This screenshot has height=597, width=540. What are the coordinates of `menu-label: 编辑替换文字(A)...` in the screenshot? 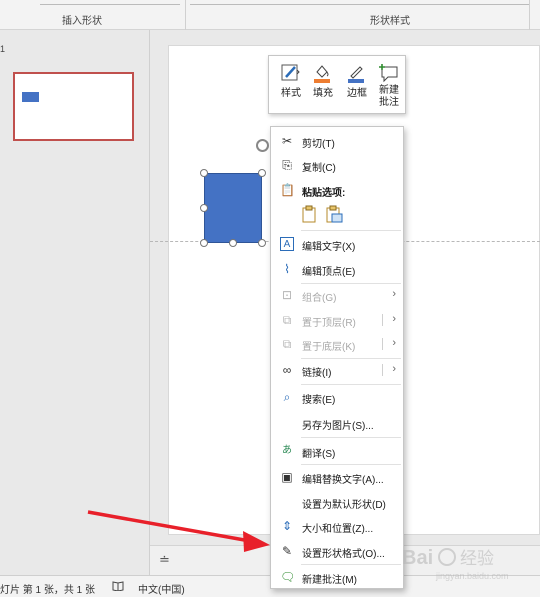 It's located at (343, 480).